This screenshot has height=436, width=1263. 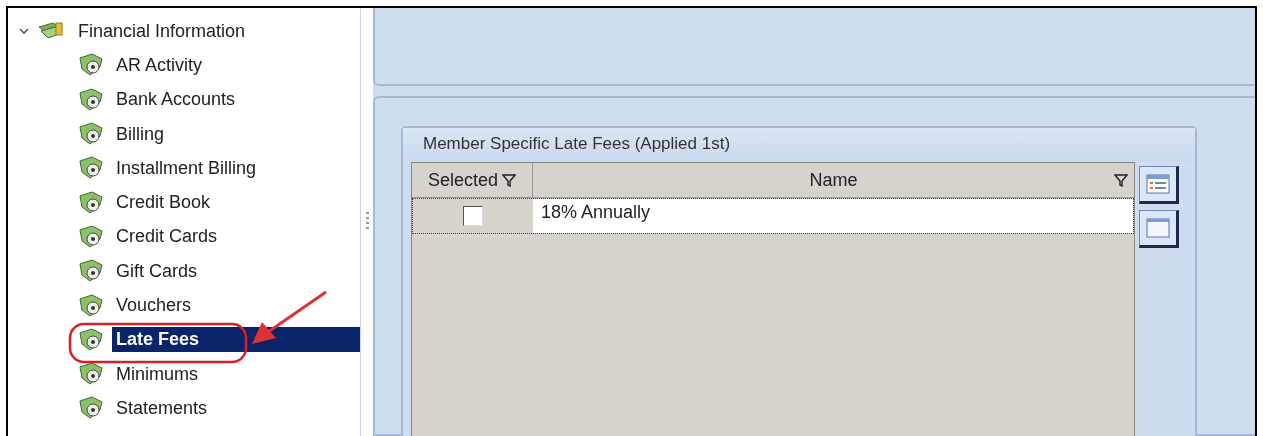 What do you see at coordinates (163, 203) in the screenshot?
I see `tree-item: Credit Book` at bounding box center [163, 203].